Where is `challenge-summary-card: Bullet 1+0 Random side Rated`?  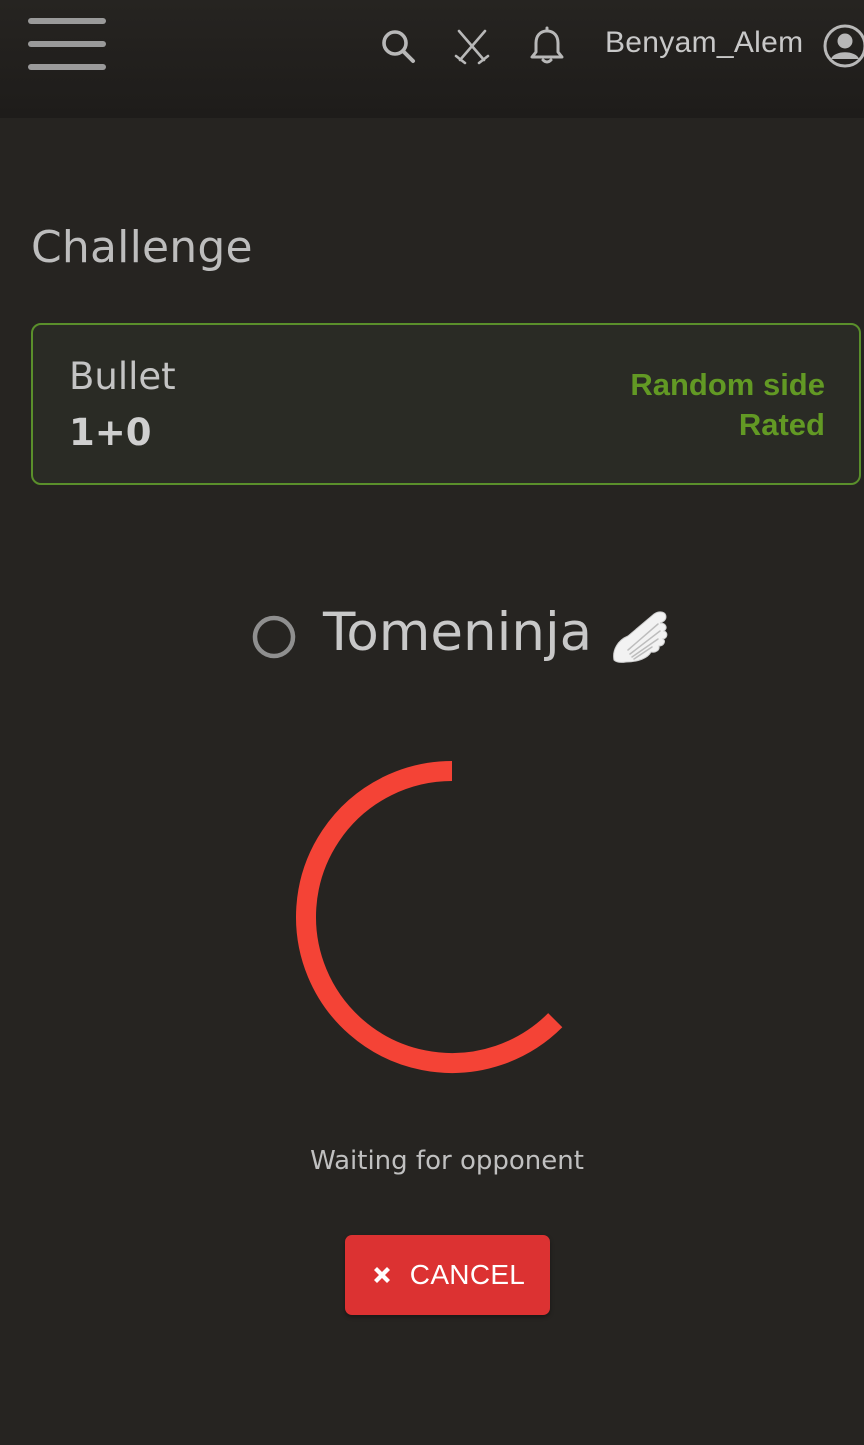 challenge-summary-card: Bullet 1+0 Random side Rated is located at coordinates (446, 404).